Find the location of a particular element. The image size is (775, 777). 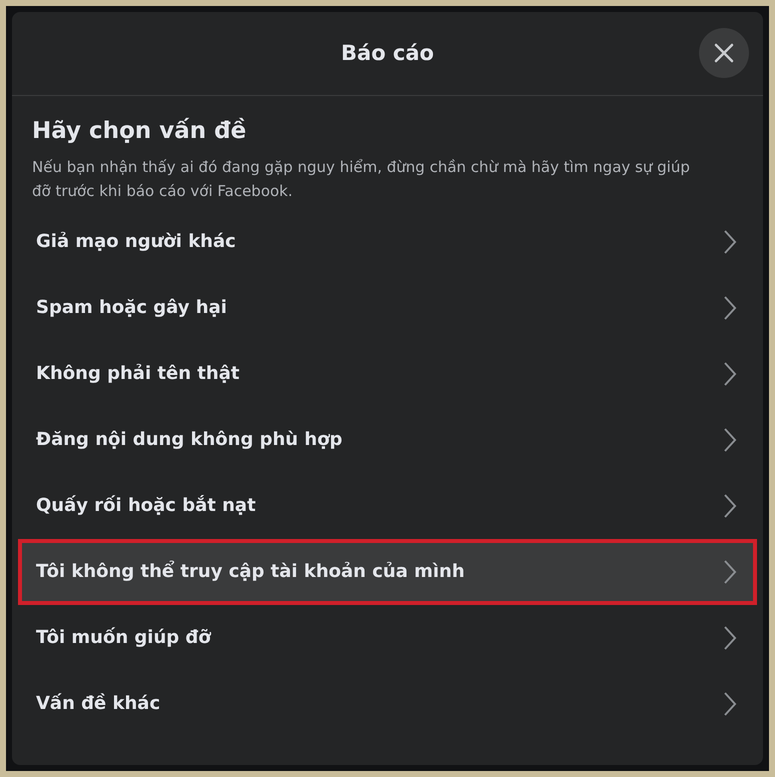

report-option: Quấy rối hoặc bắt nạt is located at coordinates (387, 505).